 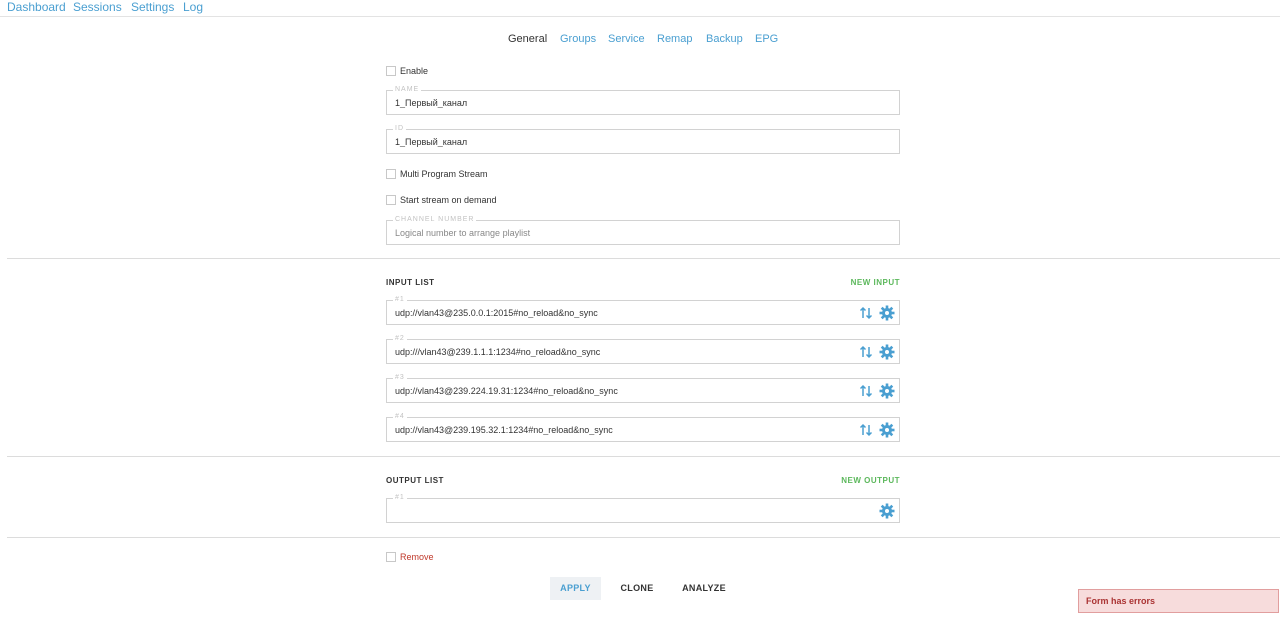 I want to click on tab-backup: Backup, so click(x=724, y=39).